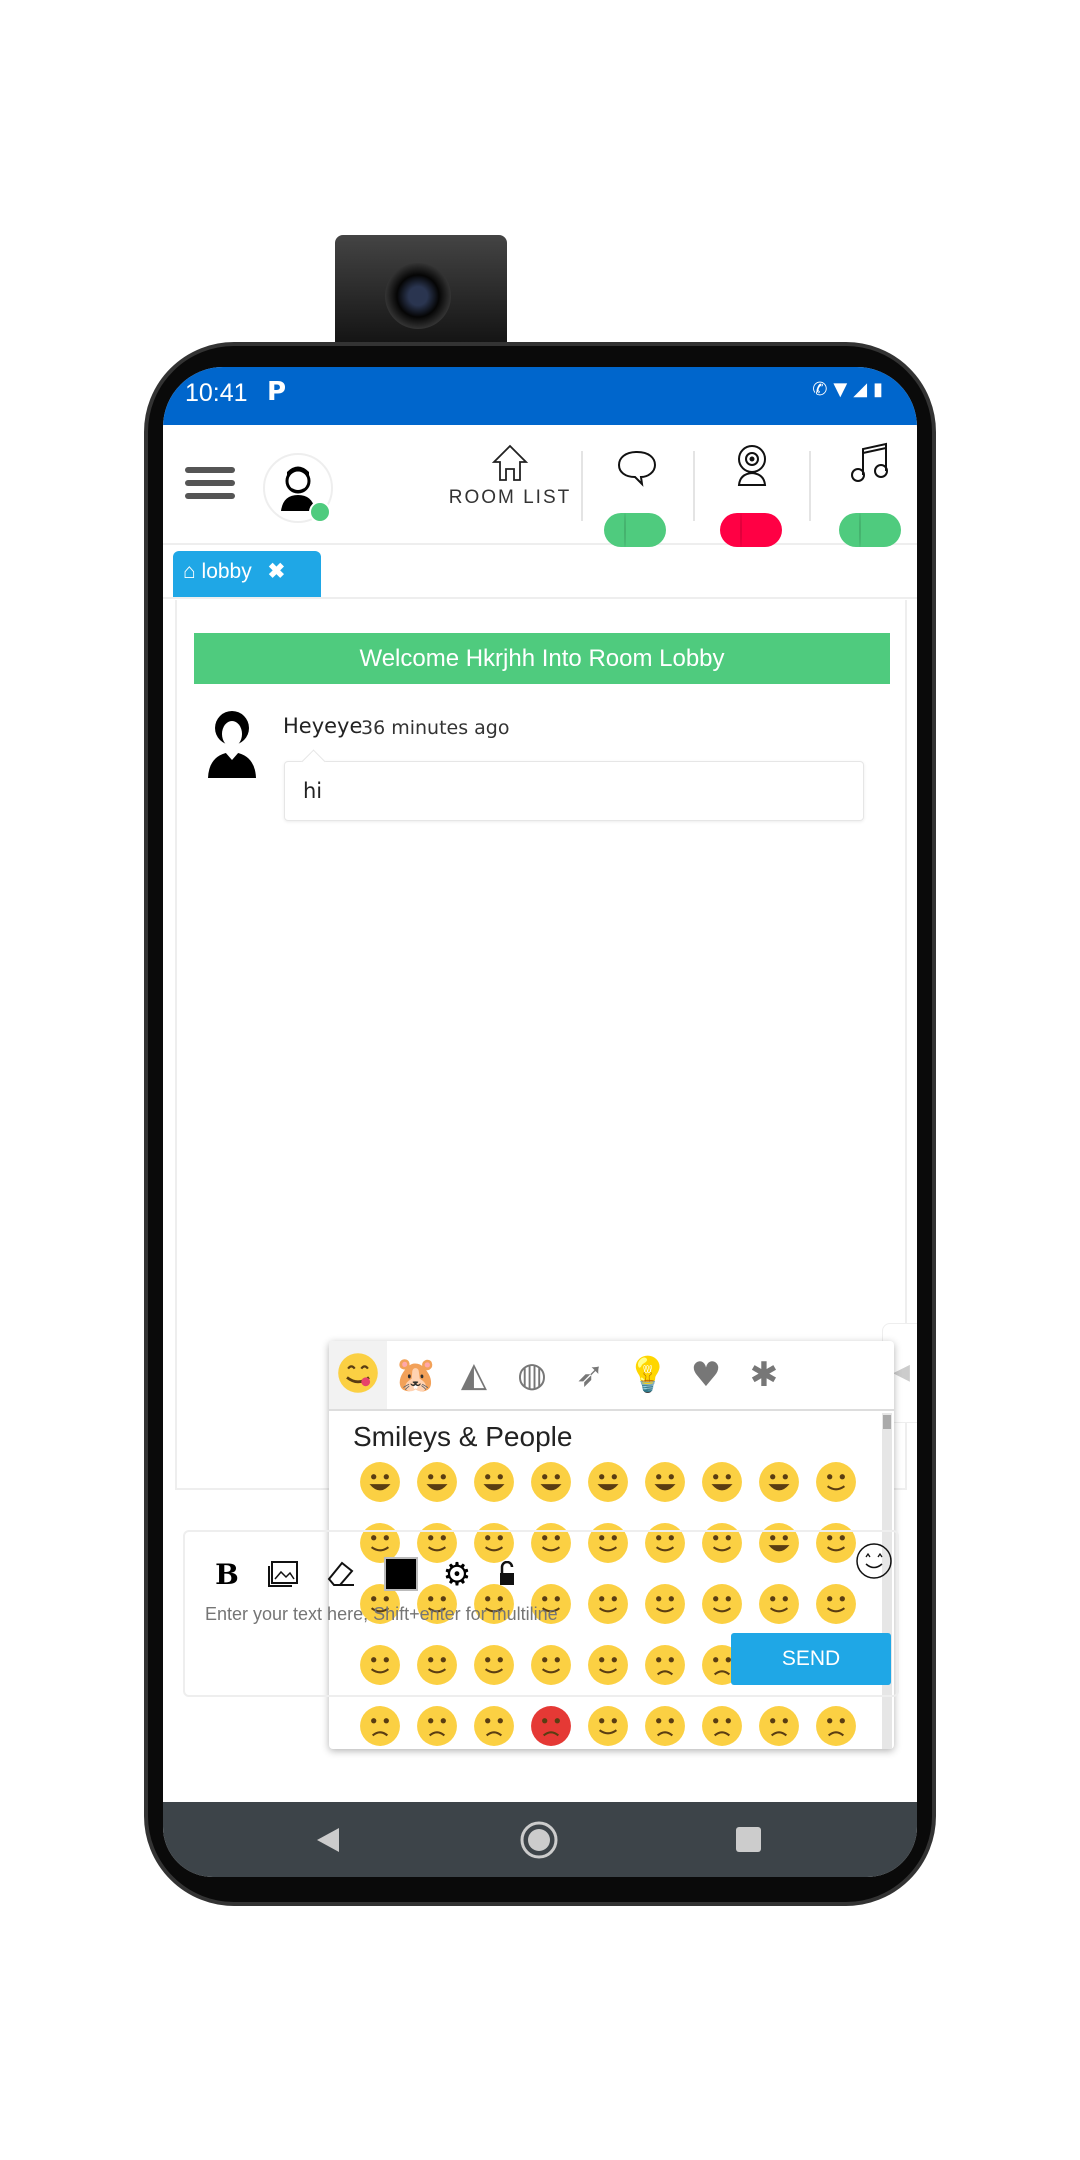  Describe the element at coordinates (328, 1840) in the screenshot. I see `back-icon` at that location.